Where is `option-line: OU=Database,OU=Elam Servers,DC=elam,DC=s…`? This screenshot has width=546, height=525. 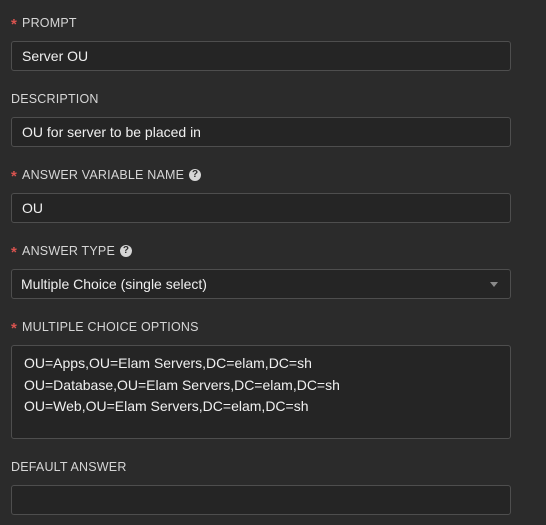
option-line: OU=Database,OU=Elam Servers,DC=elam,DC=s… is located at coordinates (182, 384).